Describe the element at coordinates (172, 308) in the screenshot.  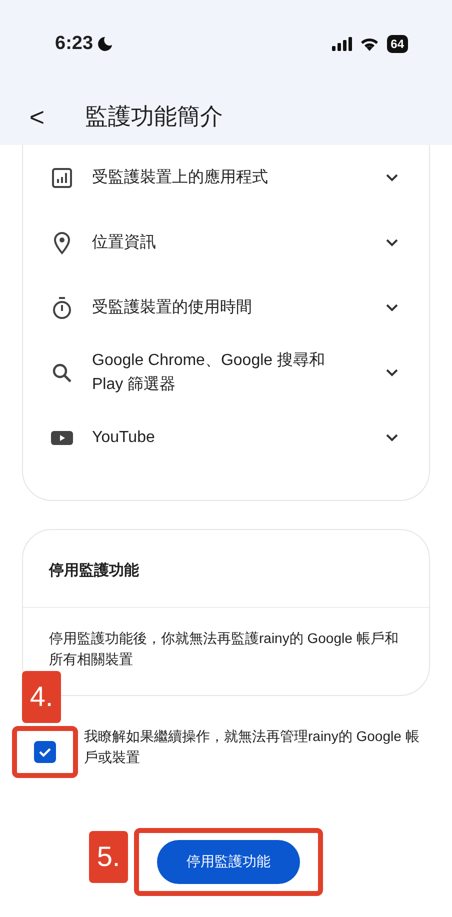
I see `feature-label: 受監護裝置的使用時間` at that location.